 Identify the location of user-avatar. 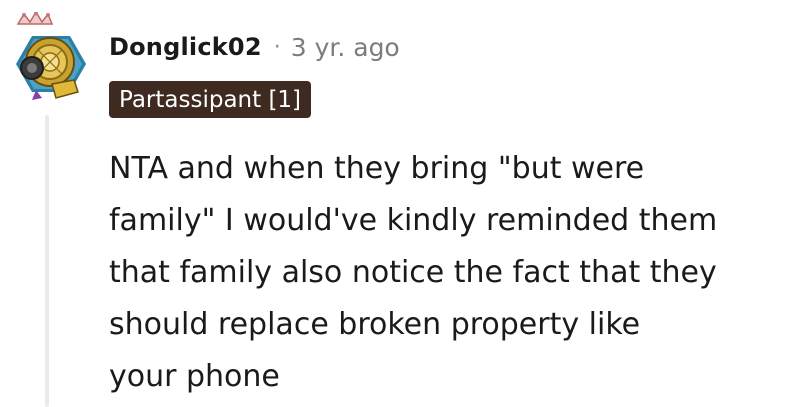
(51, 56).